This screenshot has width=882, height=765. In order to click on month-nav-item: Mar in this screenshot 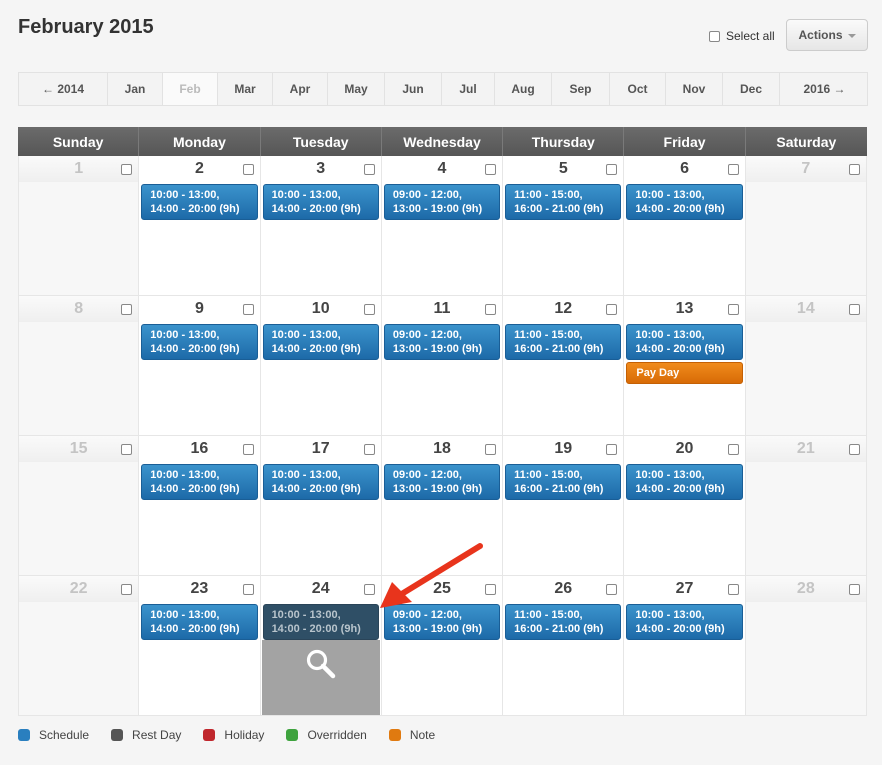, I will do `click(245, 89)`.